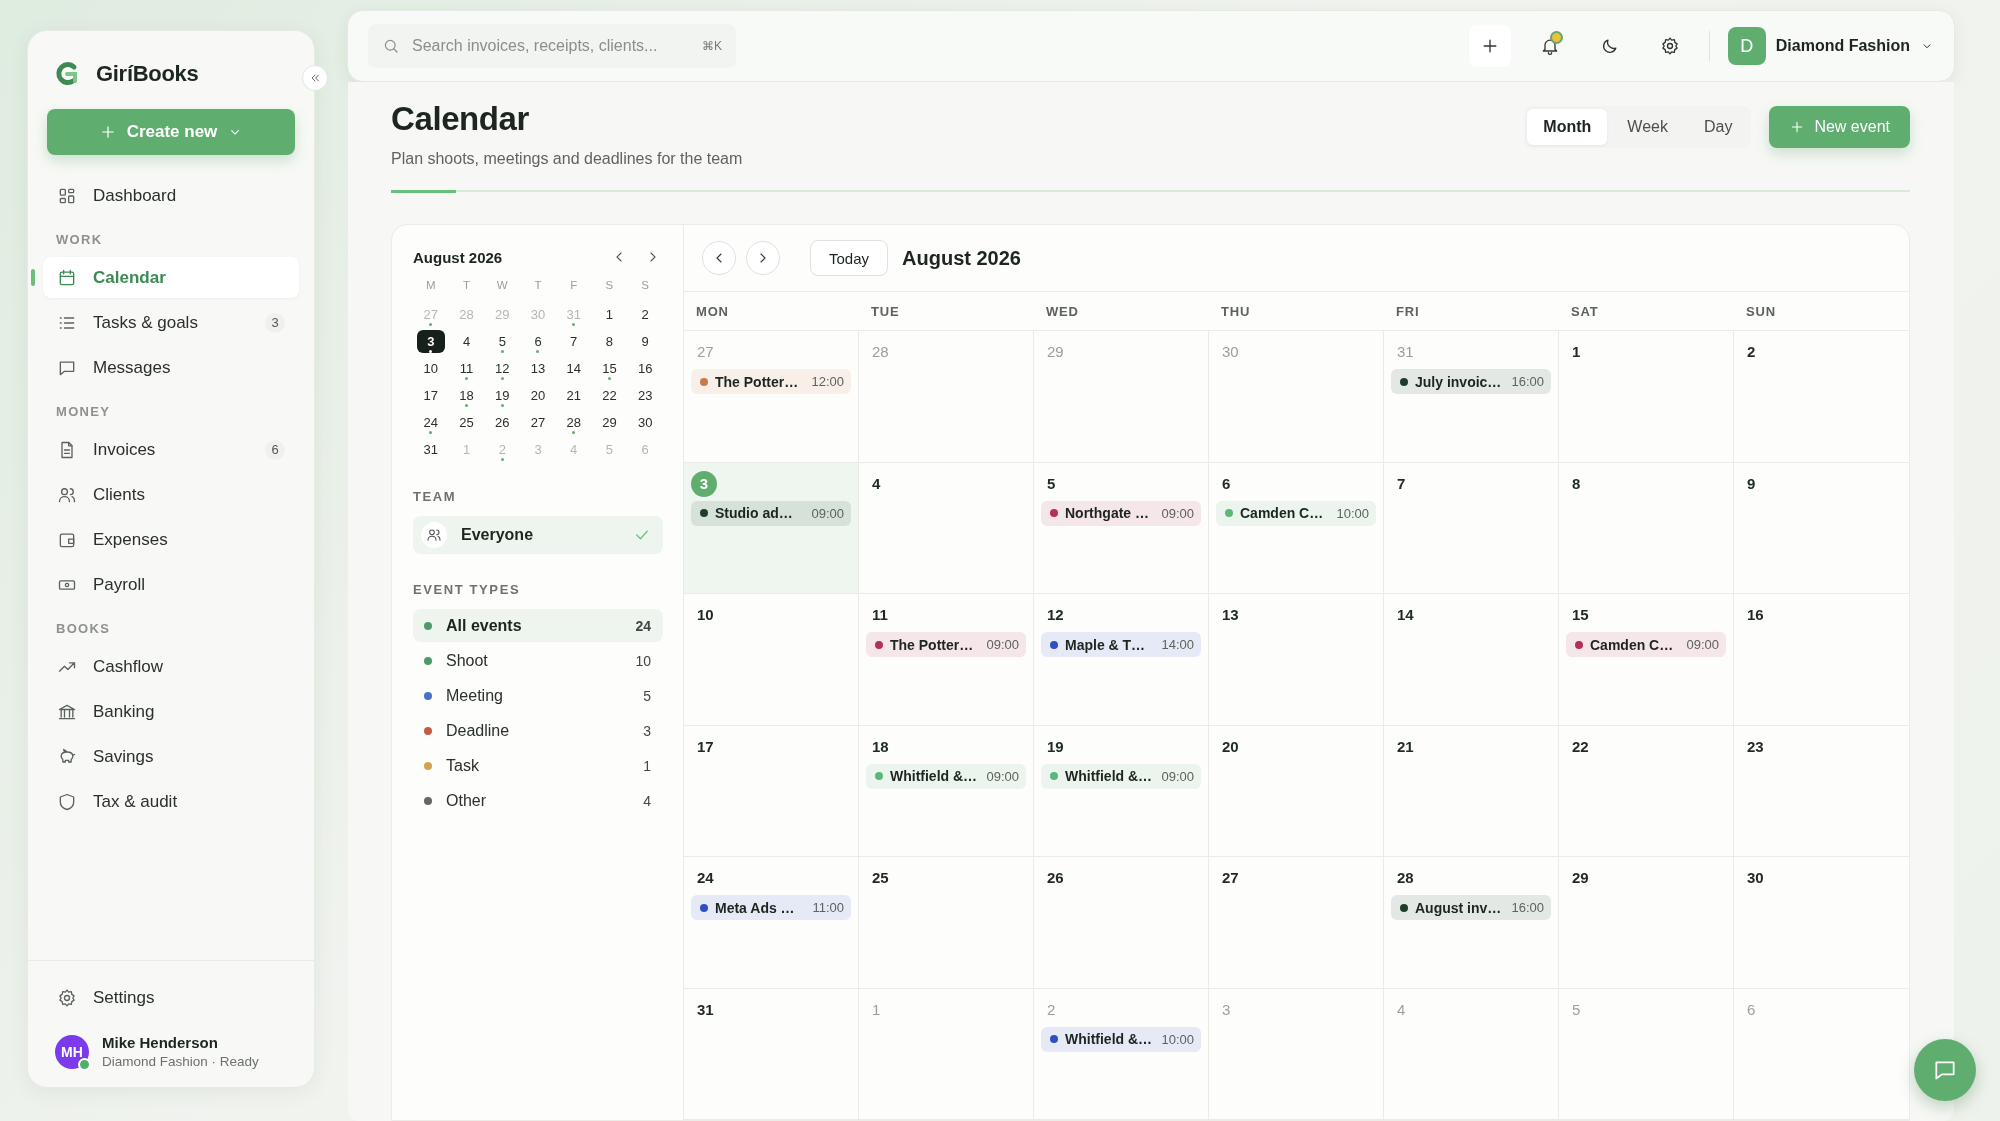  I want to click on search-field: Search invoices, receipts, clients... ⌘K, so click(552, 46).